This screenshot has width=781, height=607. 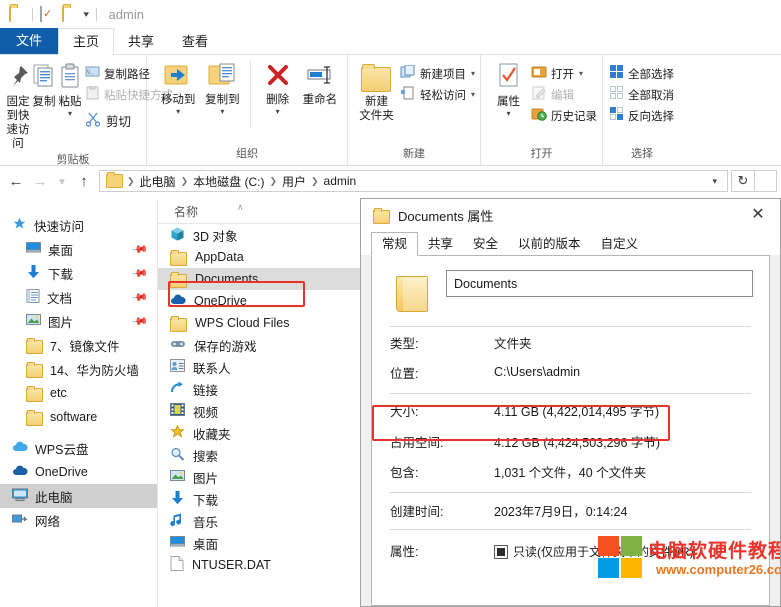 I want to click on search-box, so click(x=766, y=181).